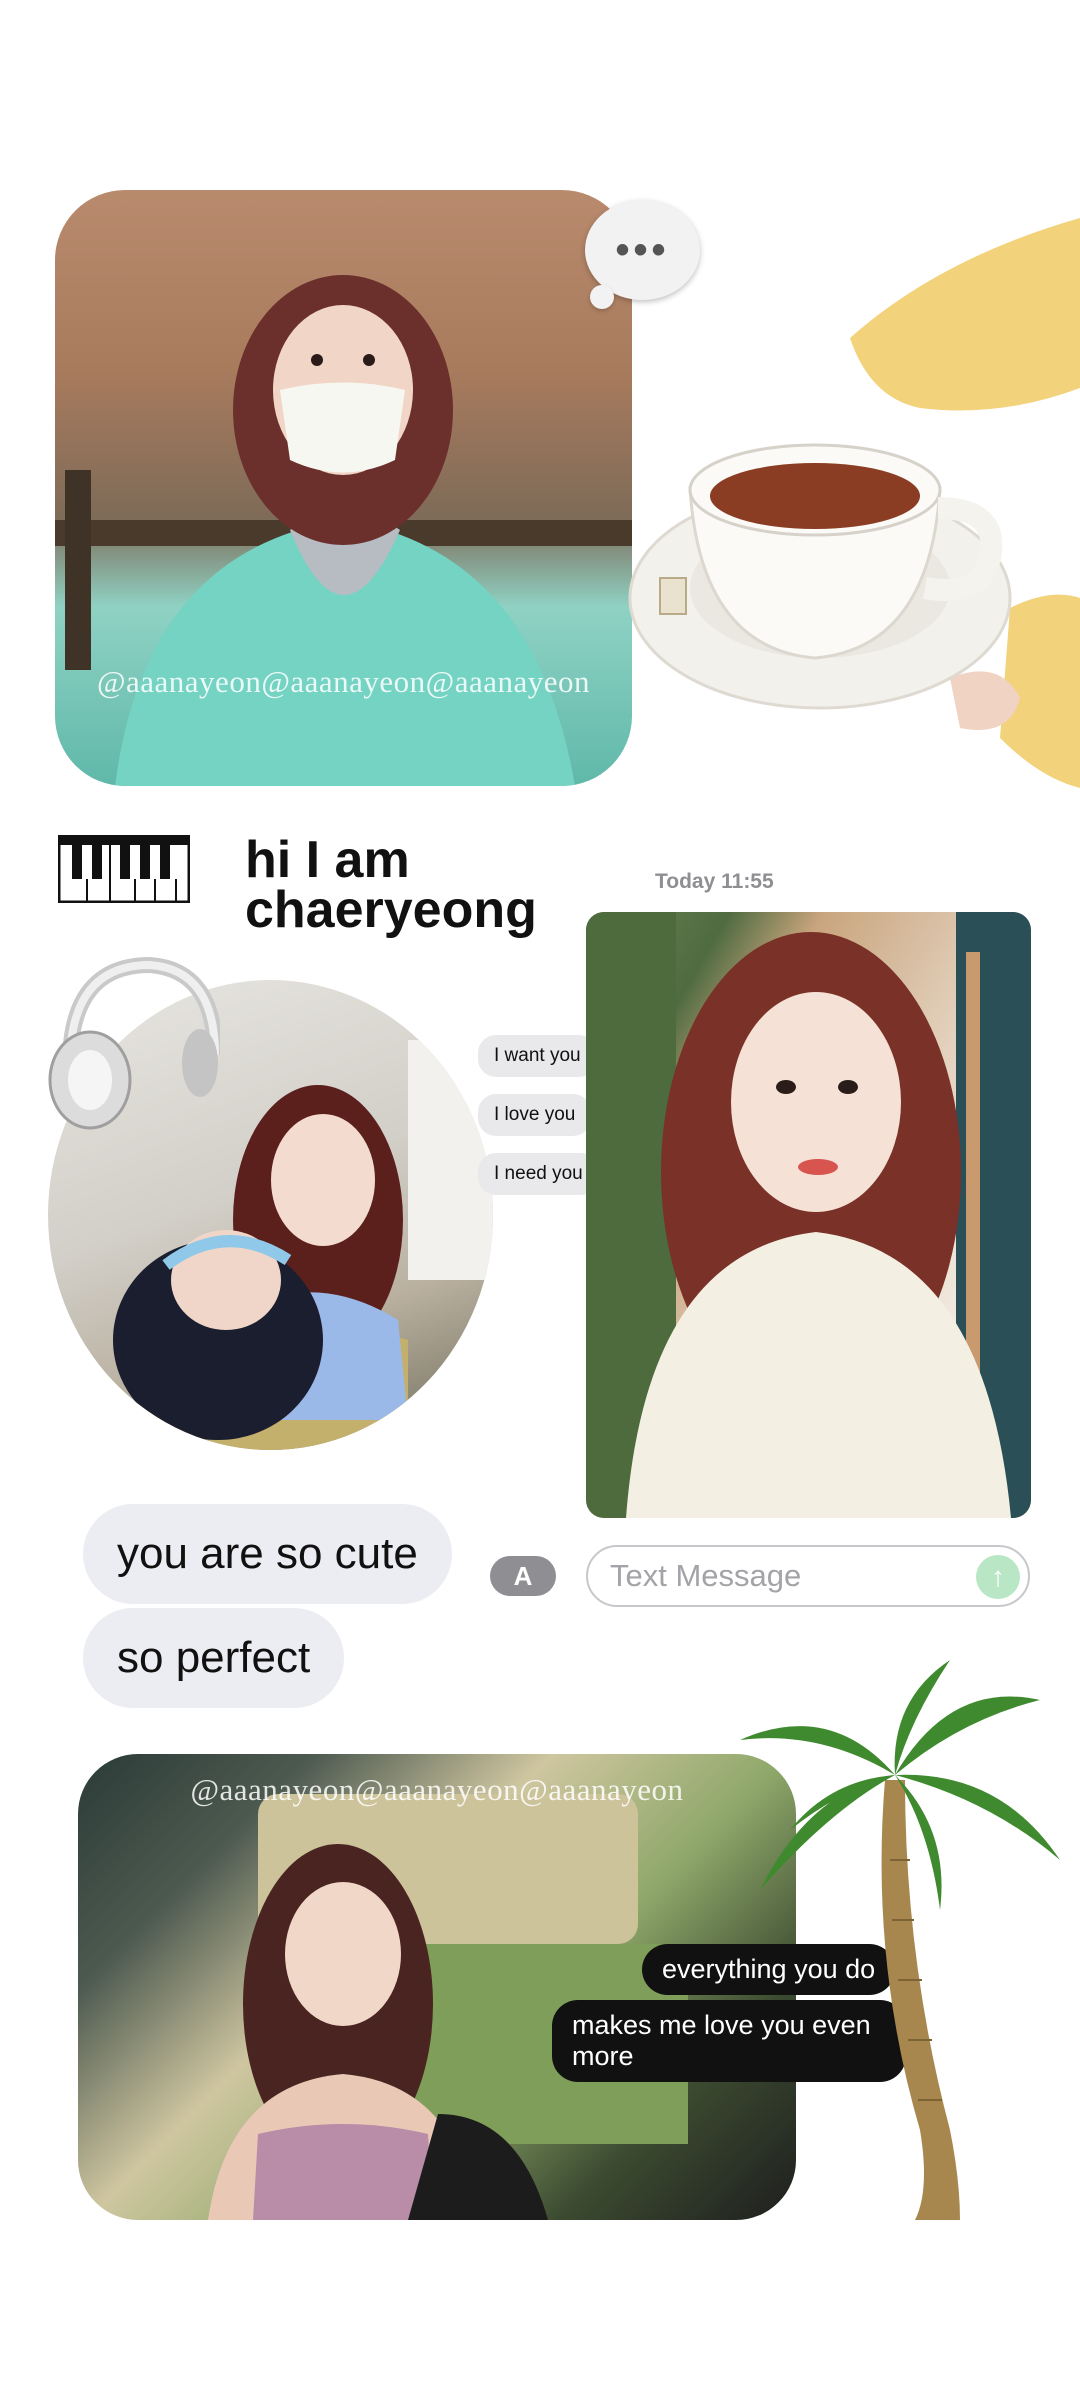  Describe the element at coordinates (538, 1174) in the screenshot. I see `message-bubble: I need you` at that location.